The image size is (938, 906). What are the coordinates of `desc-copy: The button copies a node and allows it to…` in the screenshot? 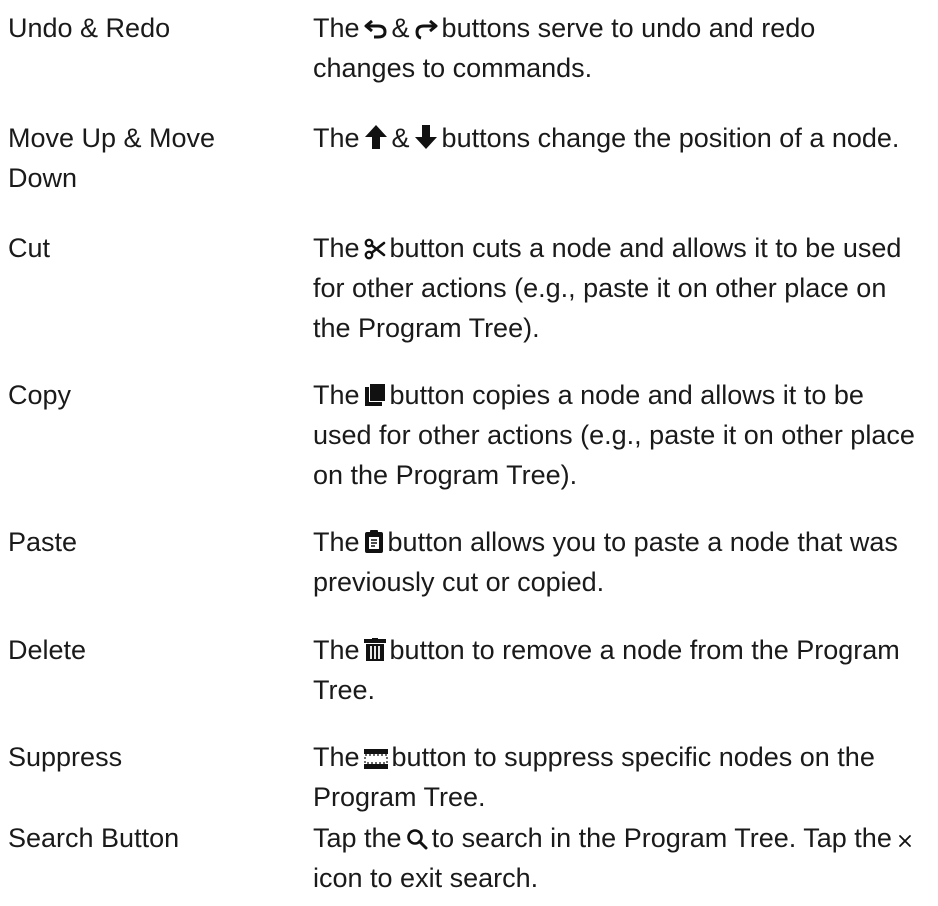 It's located at (614, 435).